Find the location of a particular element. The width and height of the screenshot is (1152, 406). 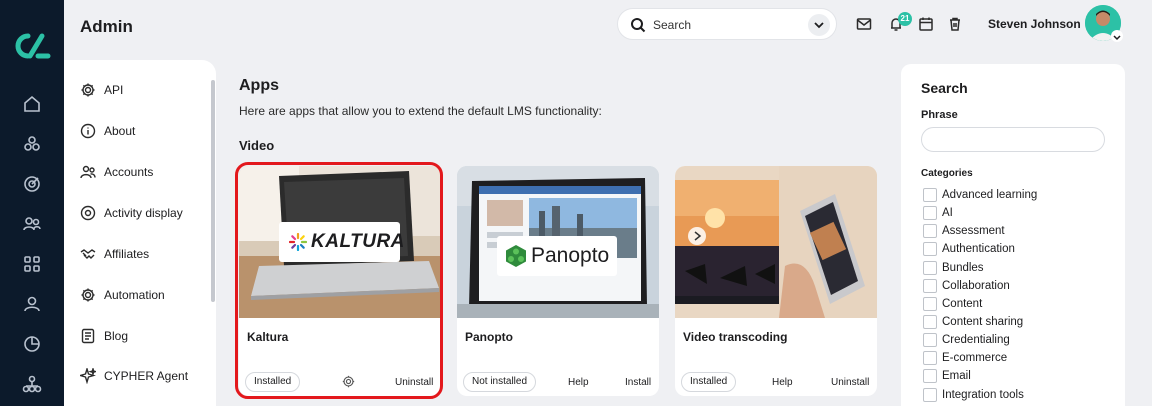

categories-label: Categories is located at coordinates (947, 173).